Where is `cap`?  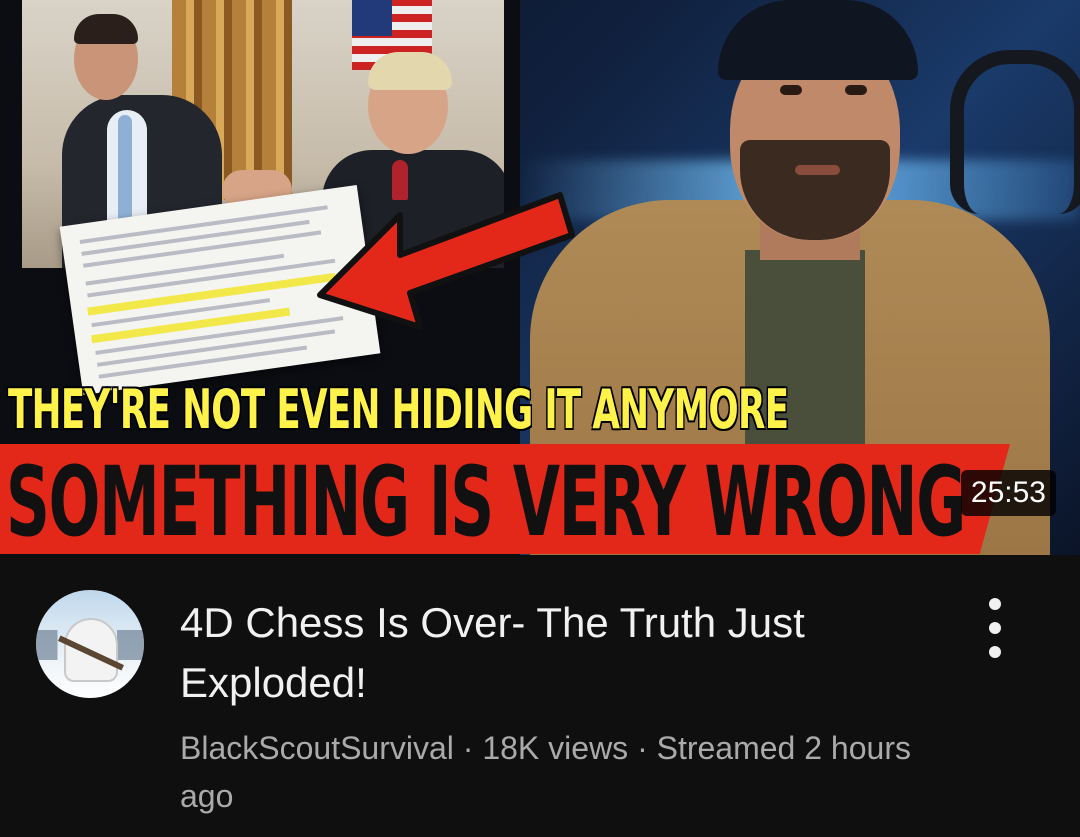 cap is located at coordinates (818, 40).